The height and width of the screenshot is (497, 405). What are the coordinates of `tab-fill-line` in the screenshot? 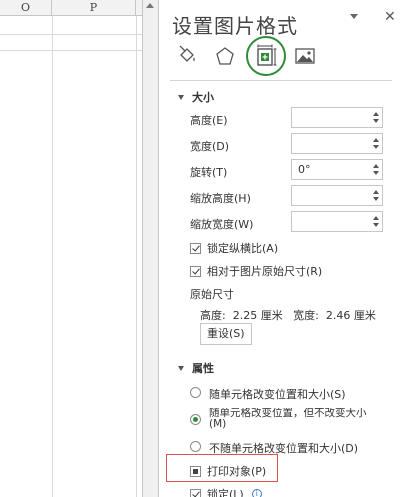 It's located at (187, 56).